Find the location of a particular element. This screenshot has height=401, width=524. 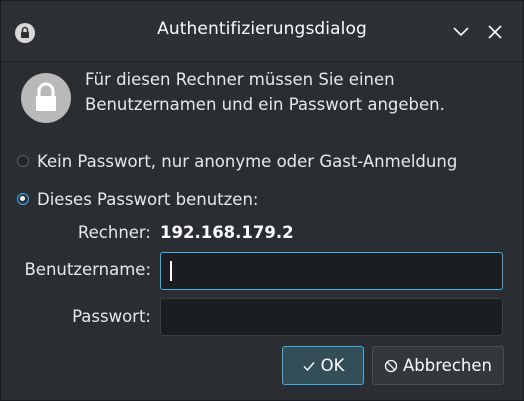

chevron-down-icon is located at coordinates (461, 32).